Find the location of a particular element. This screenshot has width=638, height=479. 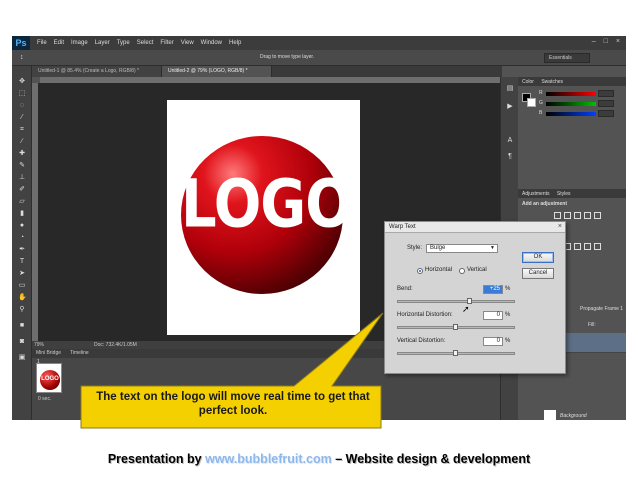

type-tool-icon: T is located at coordinates (22, 261).